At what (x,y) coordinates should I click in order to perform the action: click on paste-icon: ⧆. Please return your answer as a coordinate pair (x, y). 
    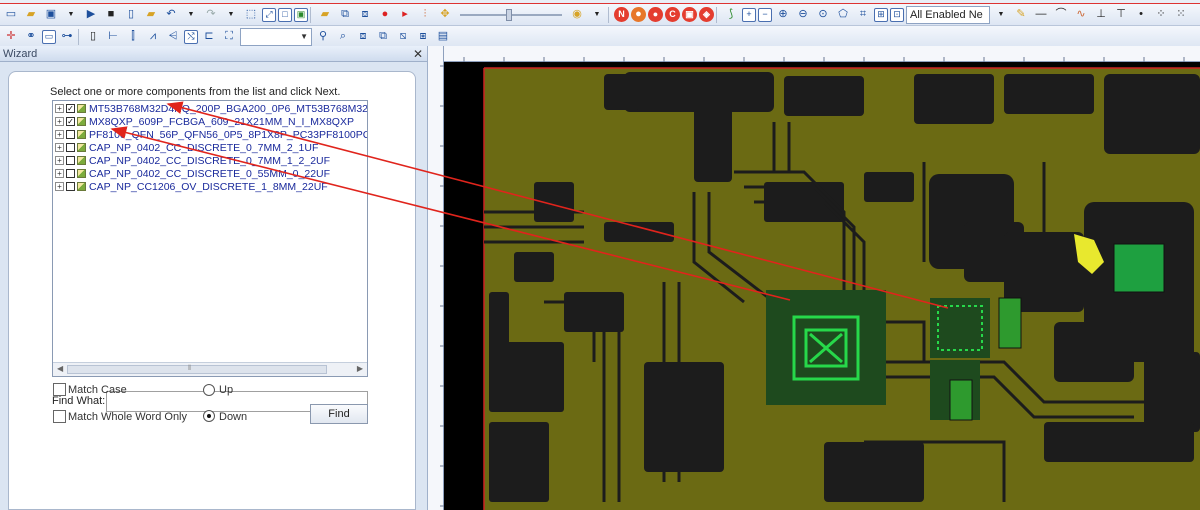
    Looking at the image, I should click on (423, 37).